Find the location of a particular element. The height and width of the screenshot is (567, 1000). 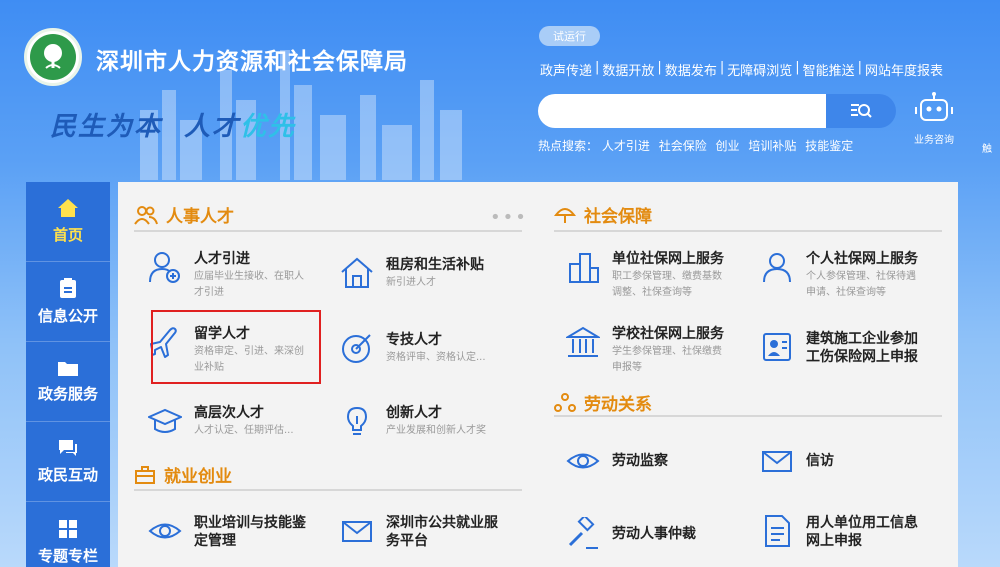

search-icon is located at coordinates (861, 111).